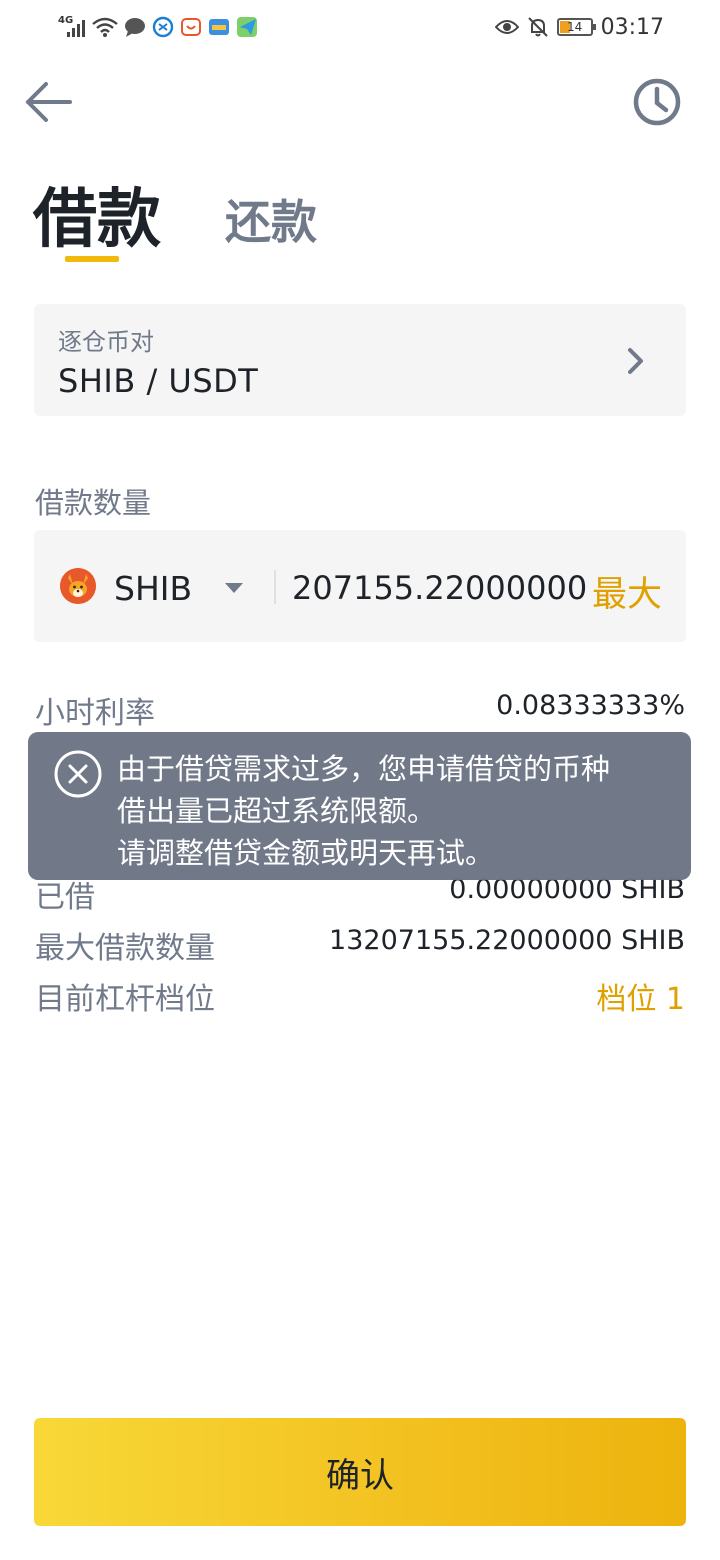  I want to click on confirm-button: 确认, so click(360, 1472).